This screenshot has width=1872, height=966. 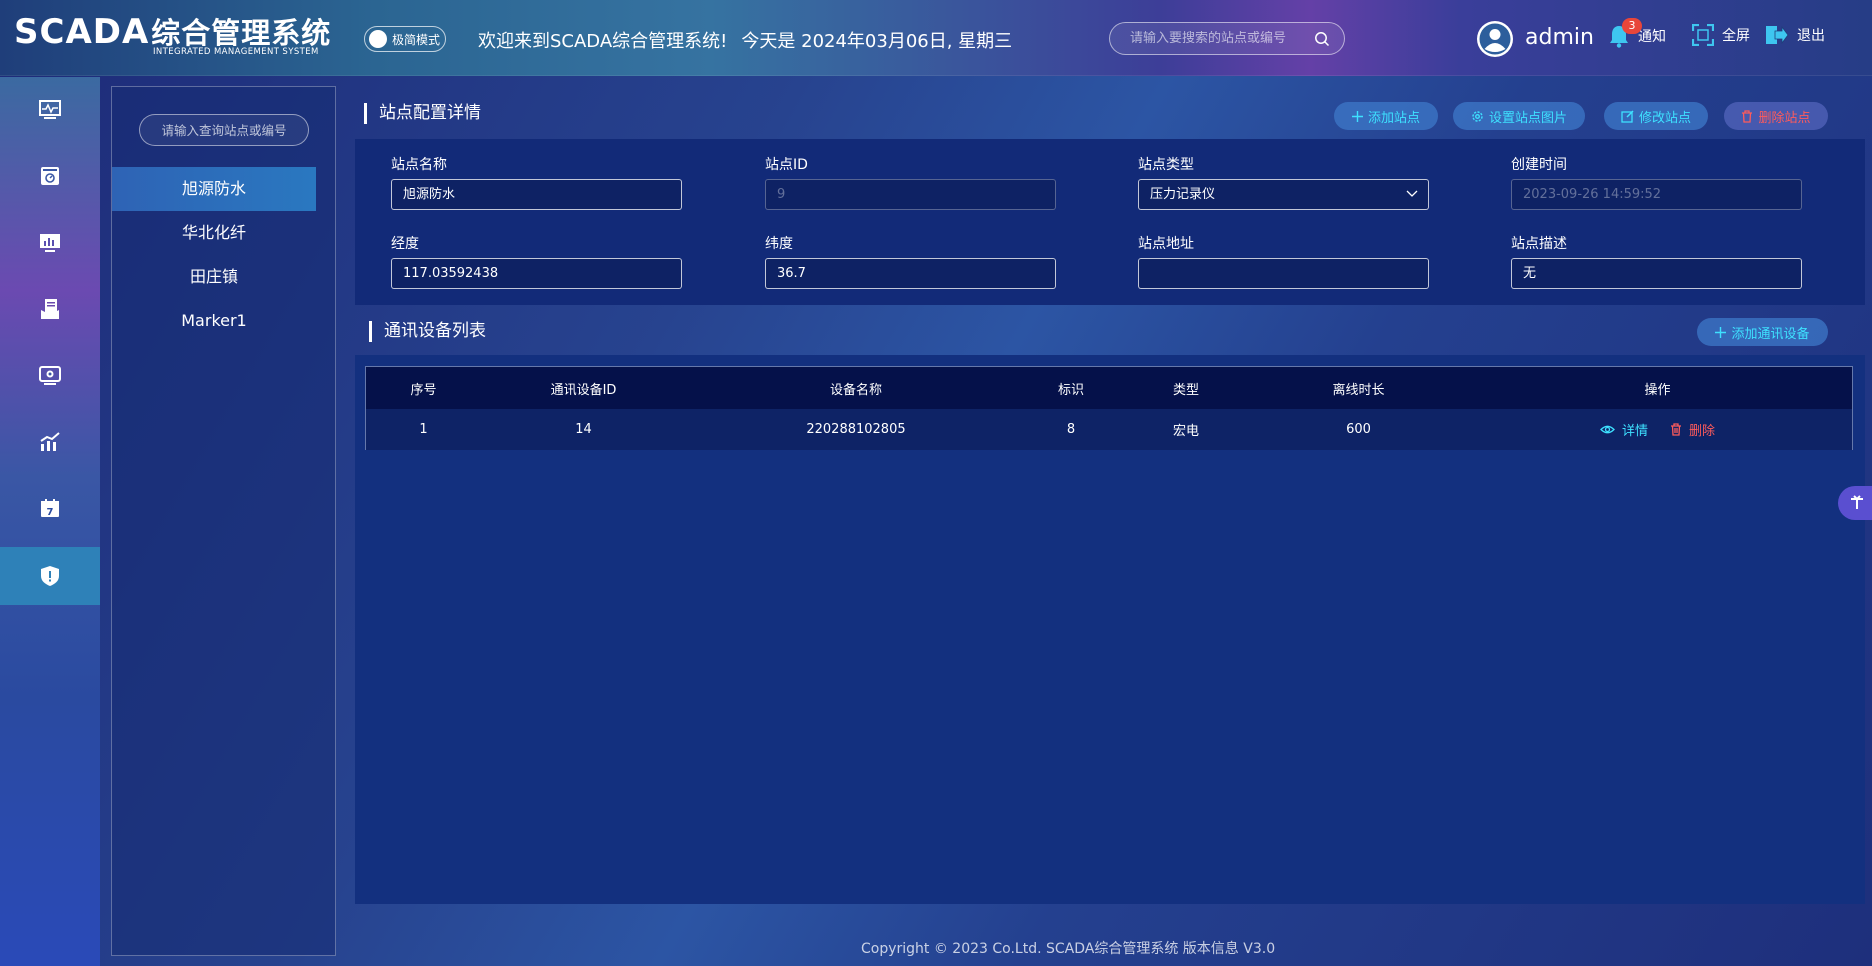 What do you see at coordinates (910, 273) in the screenshot?
I see `latitude-field: 36.7` at bounding box center [910, 273].